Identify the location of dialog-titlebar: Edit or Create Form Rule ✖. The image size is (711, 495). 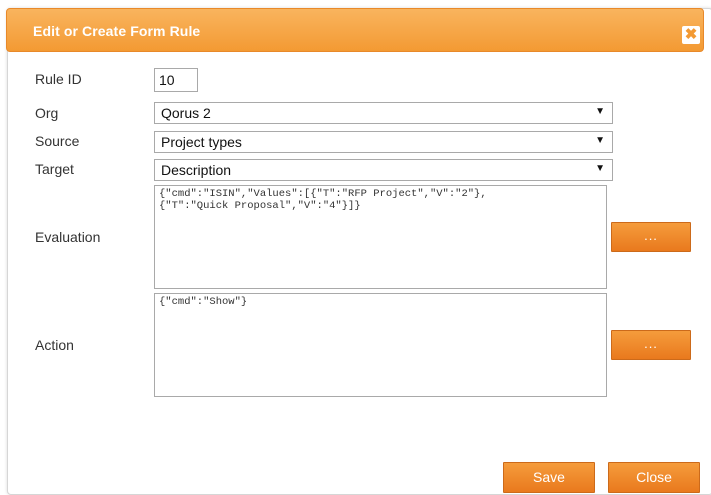
(355, 30).